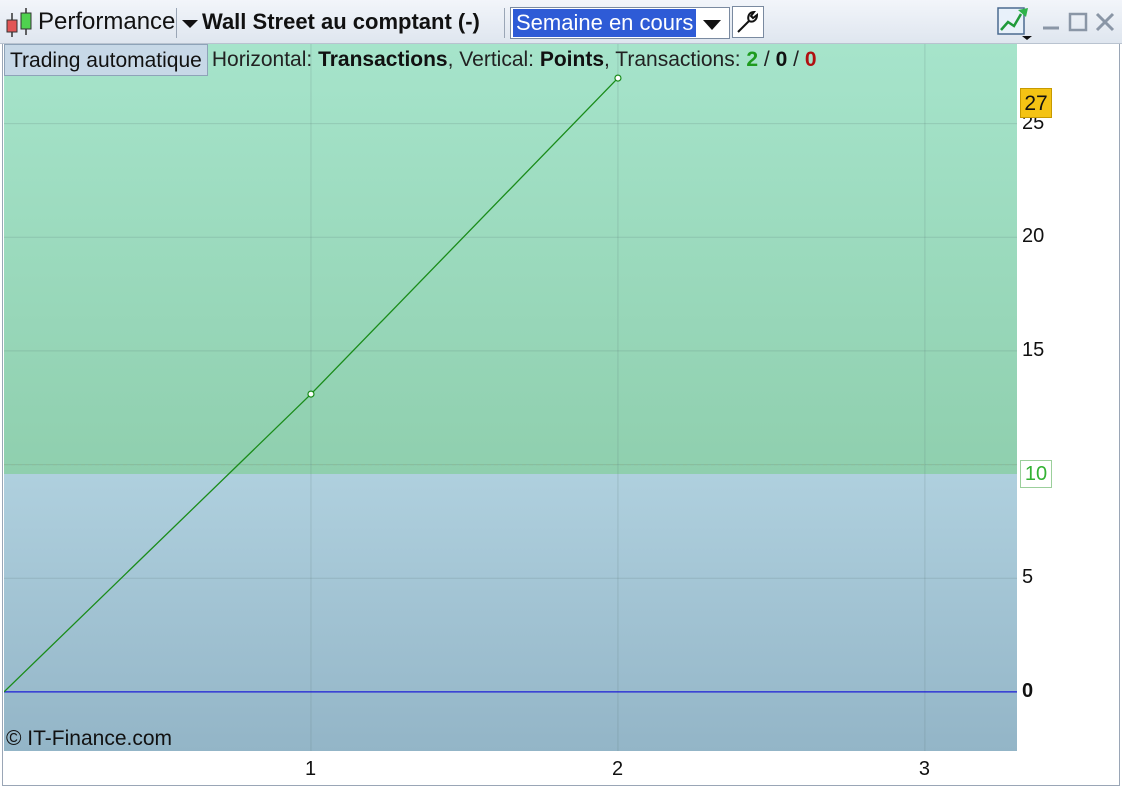 The image size is (1122, 791). Describe the element at coordinates (675, 59) in the screenshot. I see `transactions-label: , Transactions:` at that location.